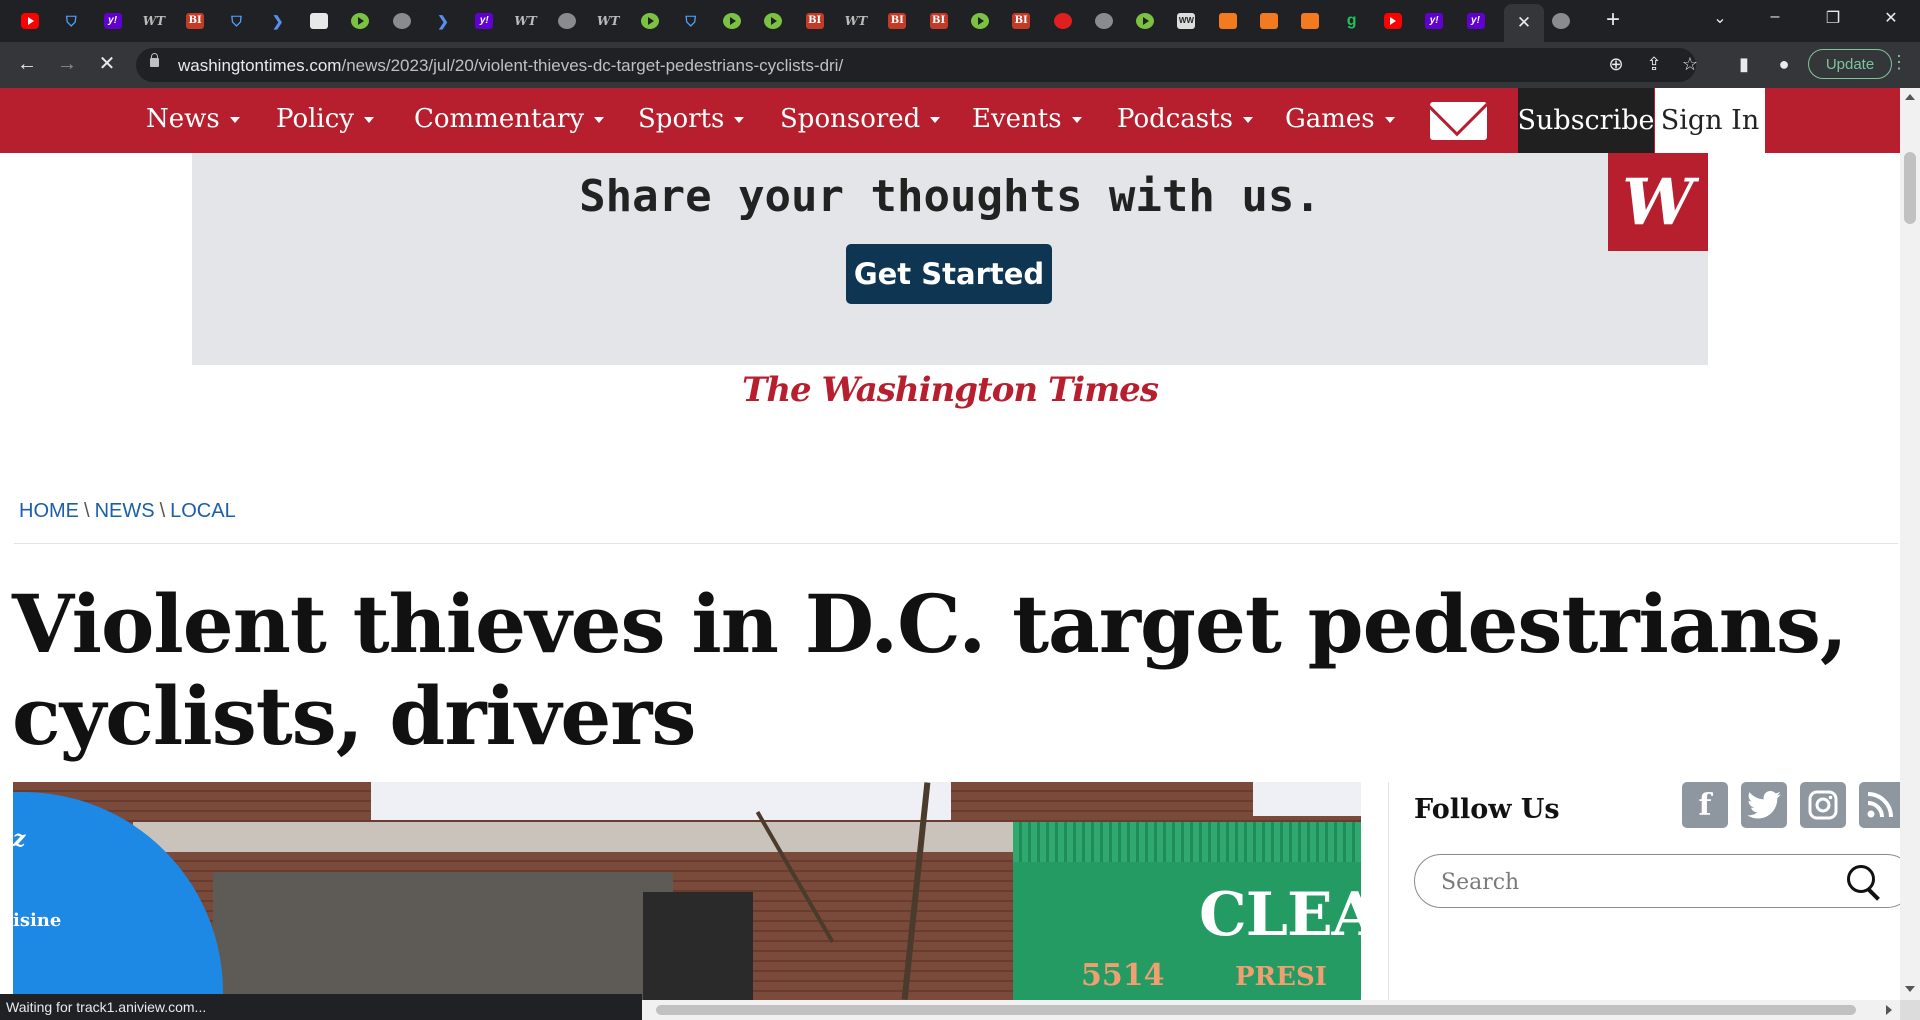  I want to click on close-tab-icon: ✕, so click(1524, 23).